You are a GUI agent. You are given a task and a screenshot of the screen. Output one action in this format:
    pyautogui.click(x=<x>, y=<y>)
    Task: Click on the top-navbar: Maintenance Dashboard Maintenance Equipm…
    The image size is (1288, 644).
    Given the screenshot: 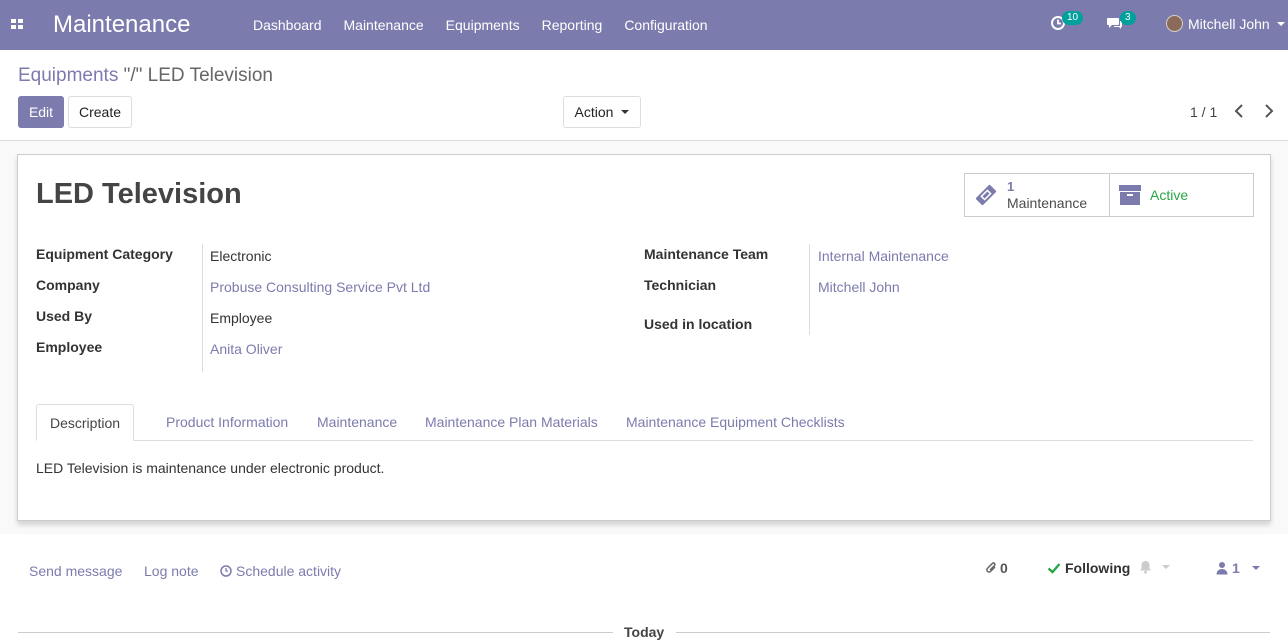 What is the action you would take?
    pyautogui.click(x=644, y=25)
    